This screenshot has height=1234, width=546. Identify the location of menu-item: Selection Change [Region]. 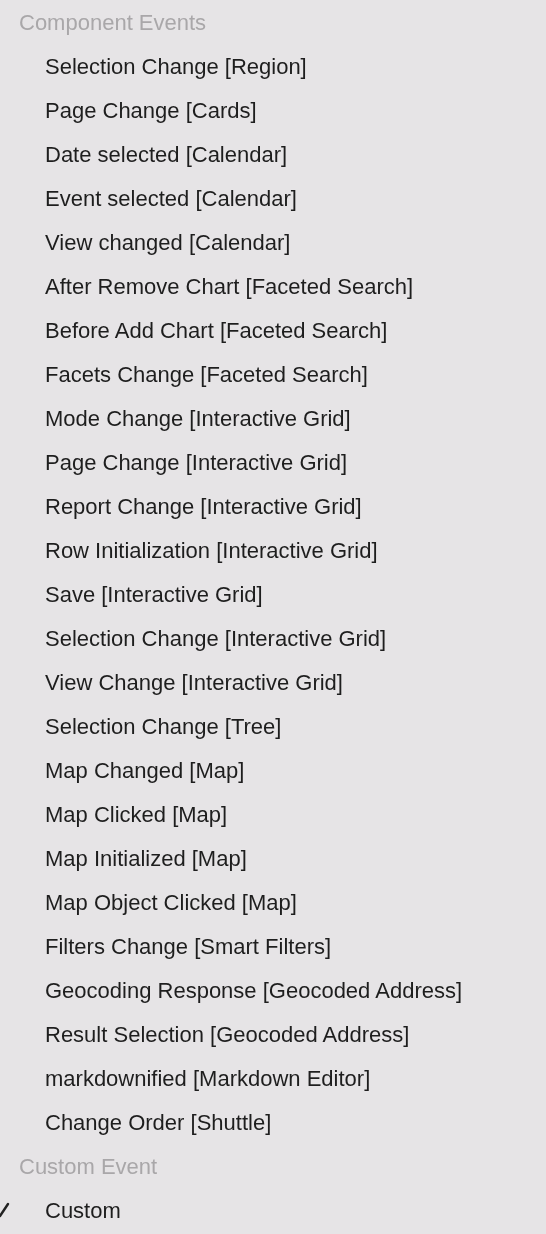
(176, 66).